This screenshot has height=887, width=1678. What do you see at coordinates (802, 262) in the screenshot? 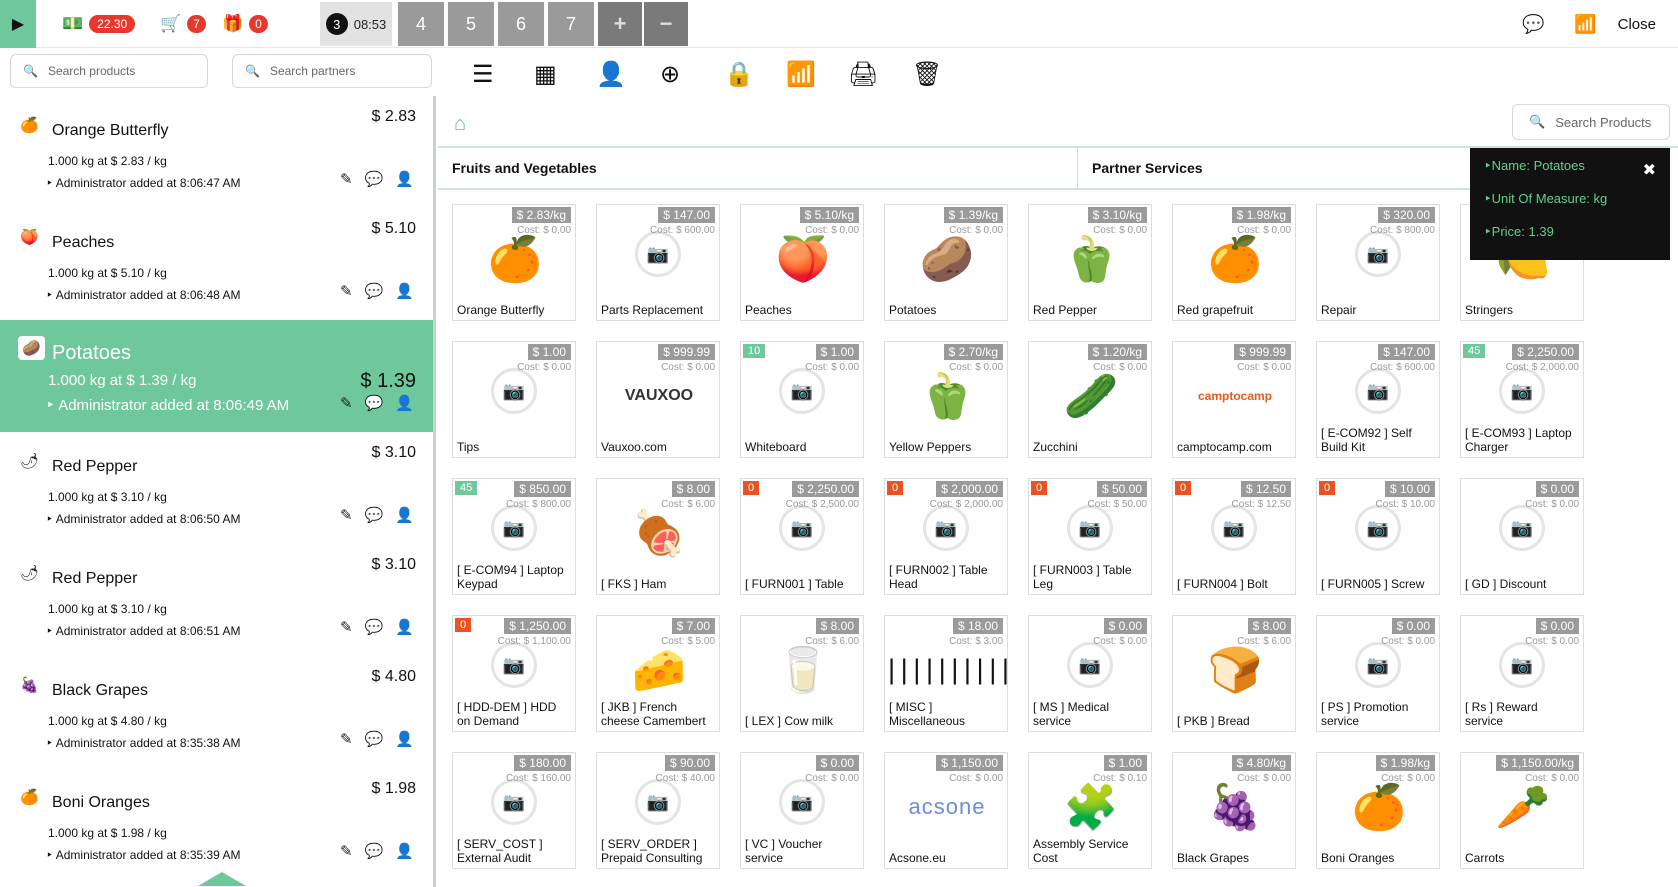
I see `product-card: 🍑 $ 5.10/kg Cost: $ 0.00 Peaches` at bounding box center [802, 262].